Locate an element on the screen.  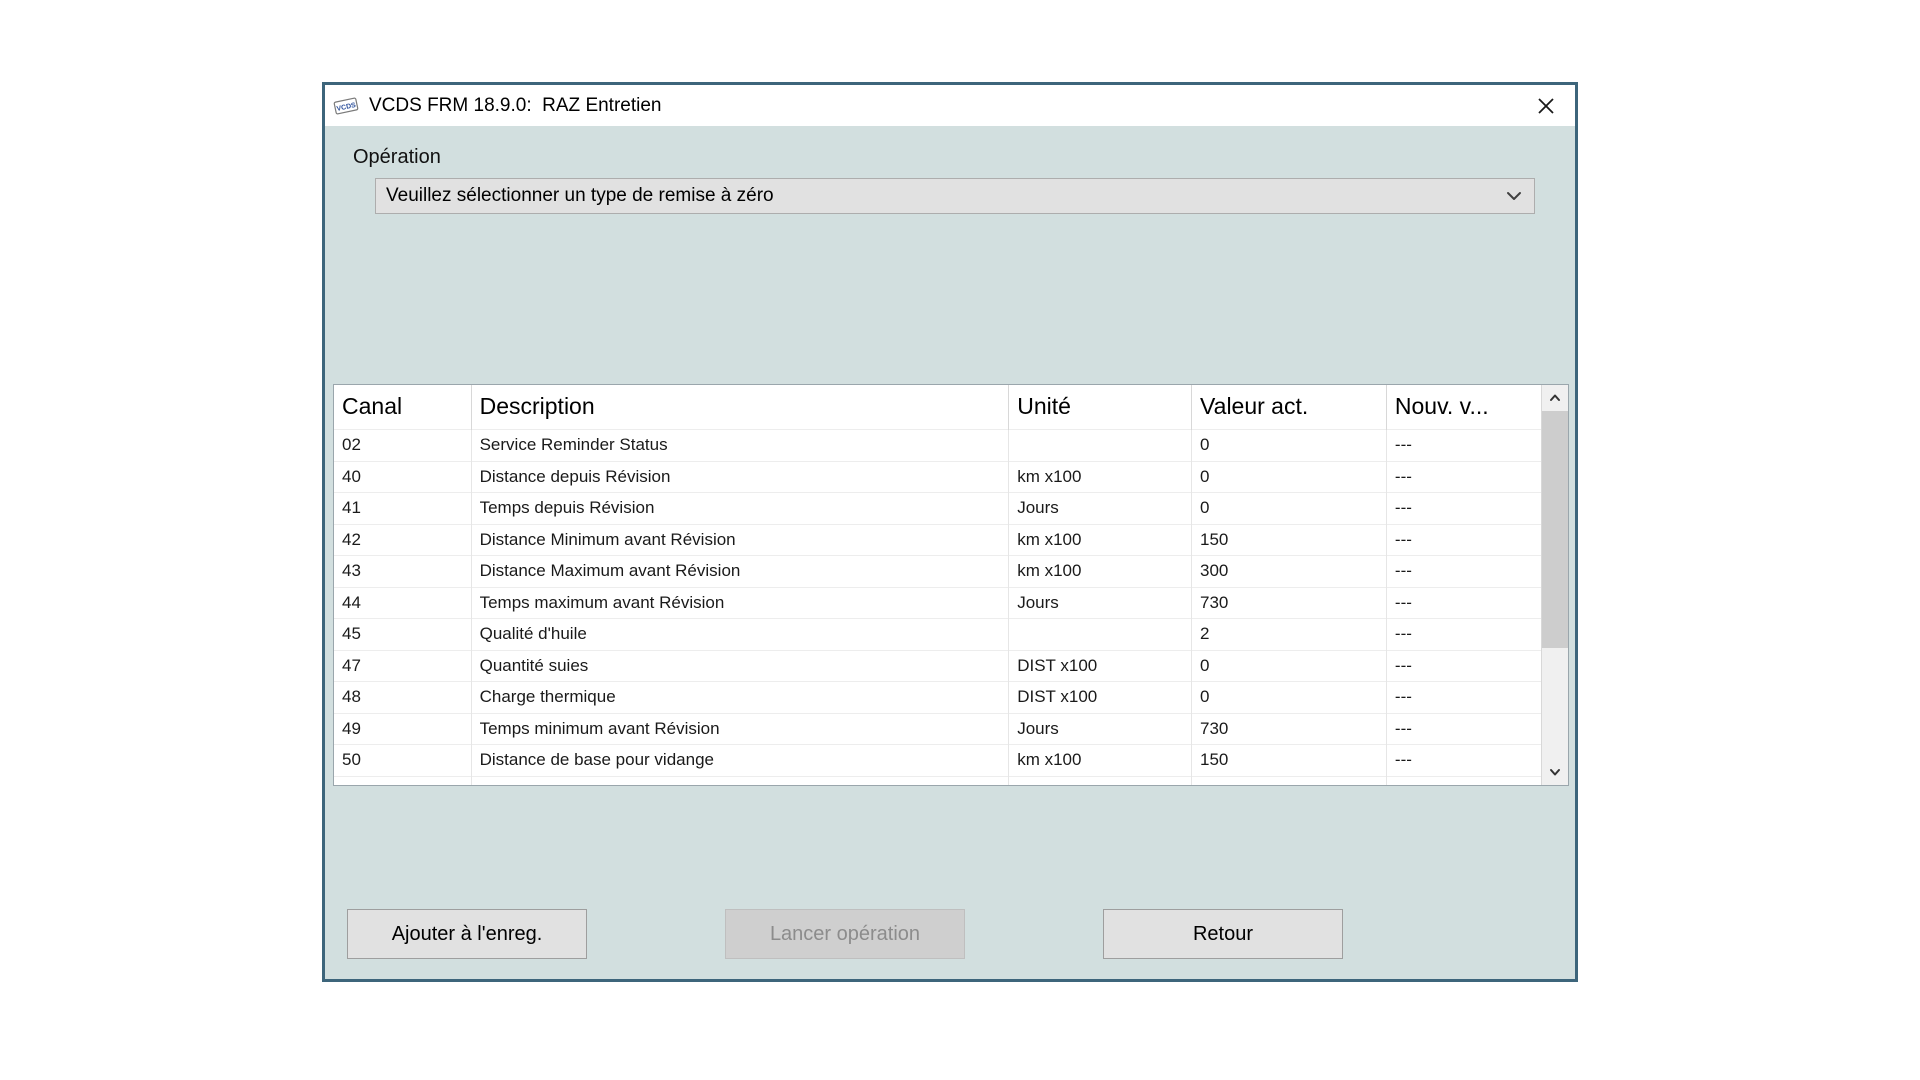
table-row: 51Temps de base pour vidangeJours365--- is located at coordinates (937, 780).